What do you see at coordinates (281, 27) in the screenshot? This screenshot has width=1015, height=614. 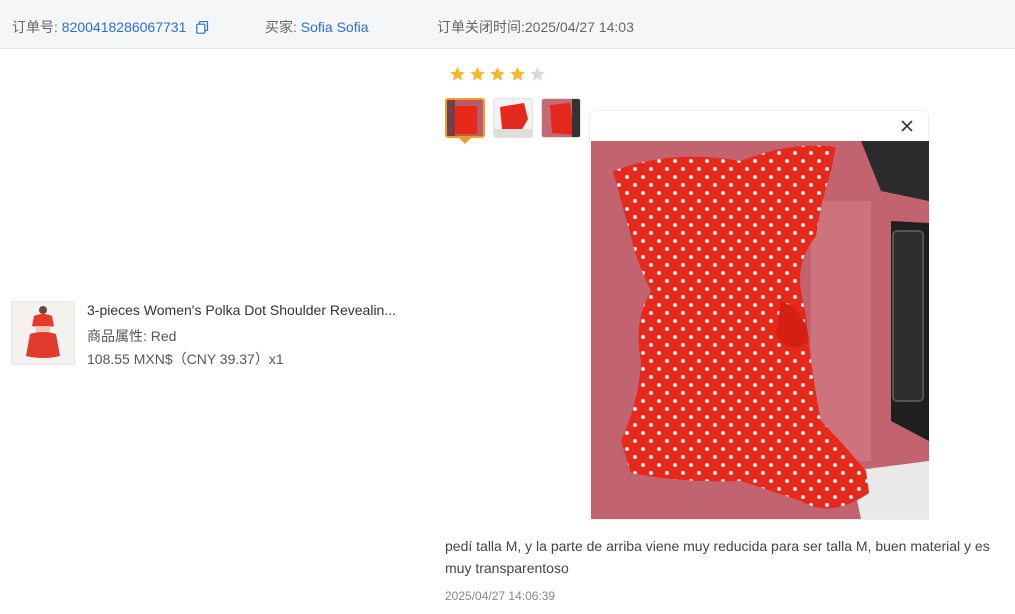 I see `buyer-label: 买家:` at bounding box center [281, 27].